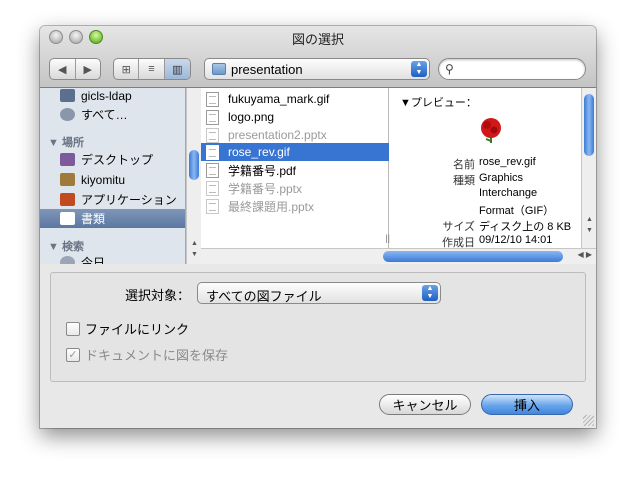  What do you see at coordinates (67, 95) in the screenshot?
I see `network-disk-icon` at bounding box center [67, 95].